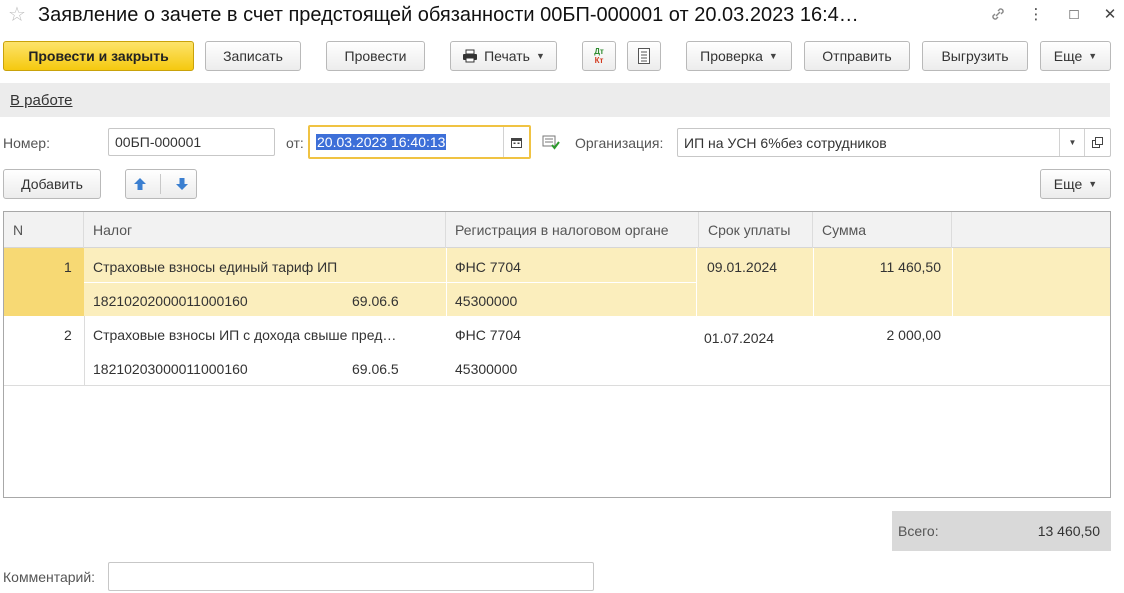 This screenshot has height=593, width=1124. What do you see at coordinates (44, 230) in the screenshot?
I see `column-header-n: N` at bounding box center [44, 230].